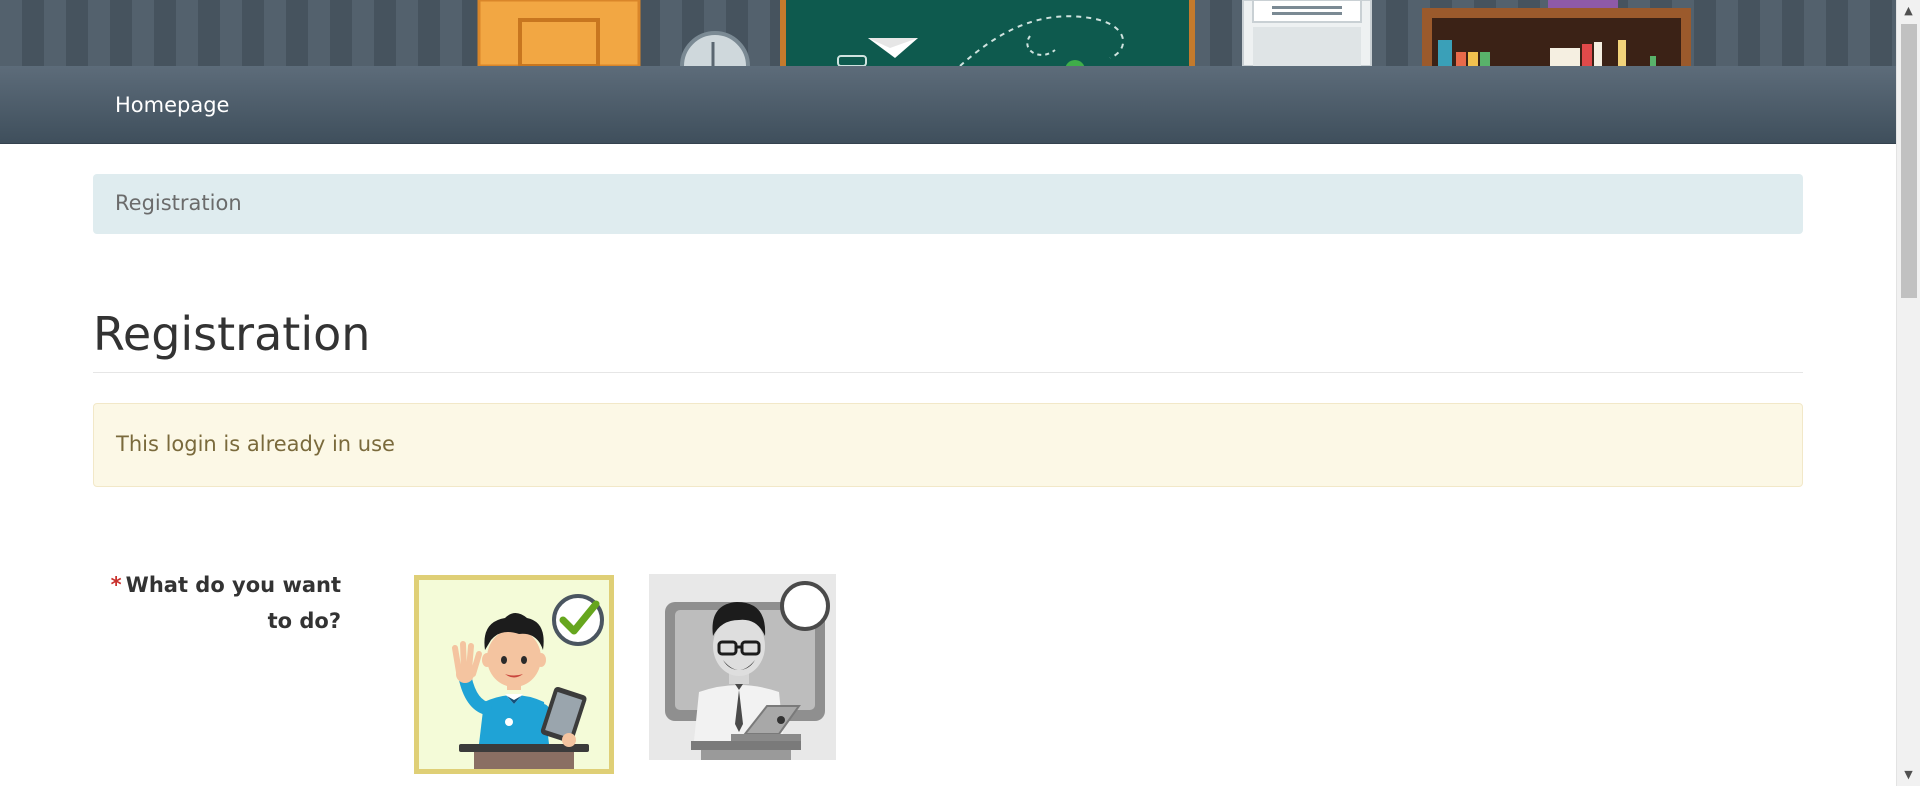  What do you see at coordinates (948, 105) in the screenshot?
I see `main-navbar: Homepage` at bounding box center [948, 105].